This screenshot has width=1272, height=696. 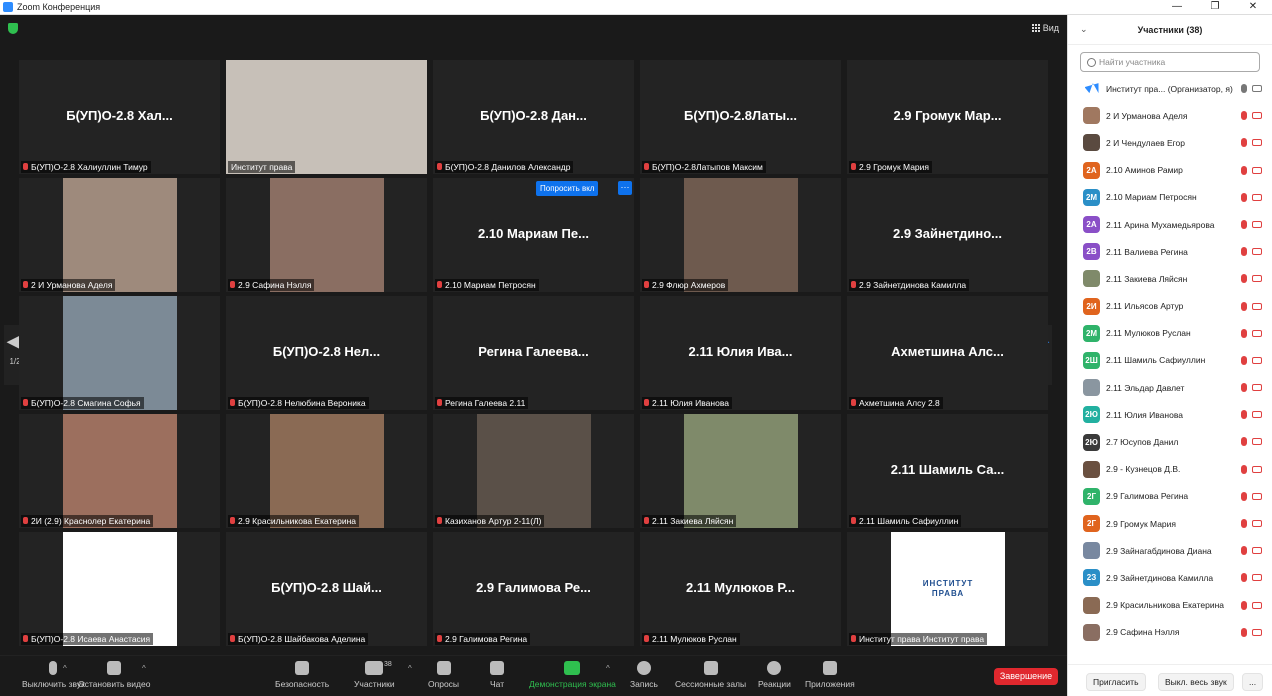 What do you see at coordinates (119, 471) in the screenshot?
I see `video-tile: 2И (2.9) Краснолер Екатерина` at bounding box center [119, 471].